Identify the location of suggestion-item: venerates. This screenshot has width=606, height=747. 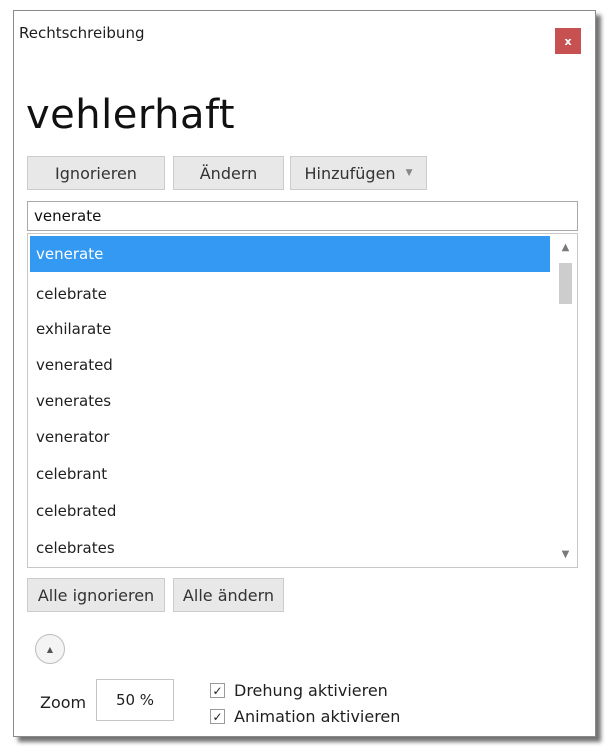
(290, 401).